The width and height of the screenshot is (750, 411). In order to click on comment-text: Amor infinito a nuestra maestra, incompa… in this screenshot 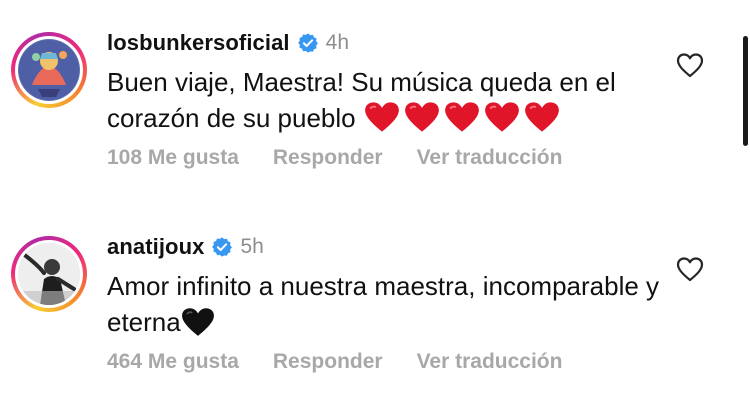, I will do `click(387, 304)`.